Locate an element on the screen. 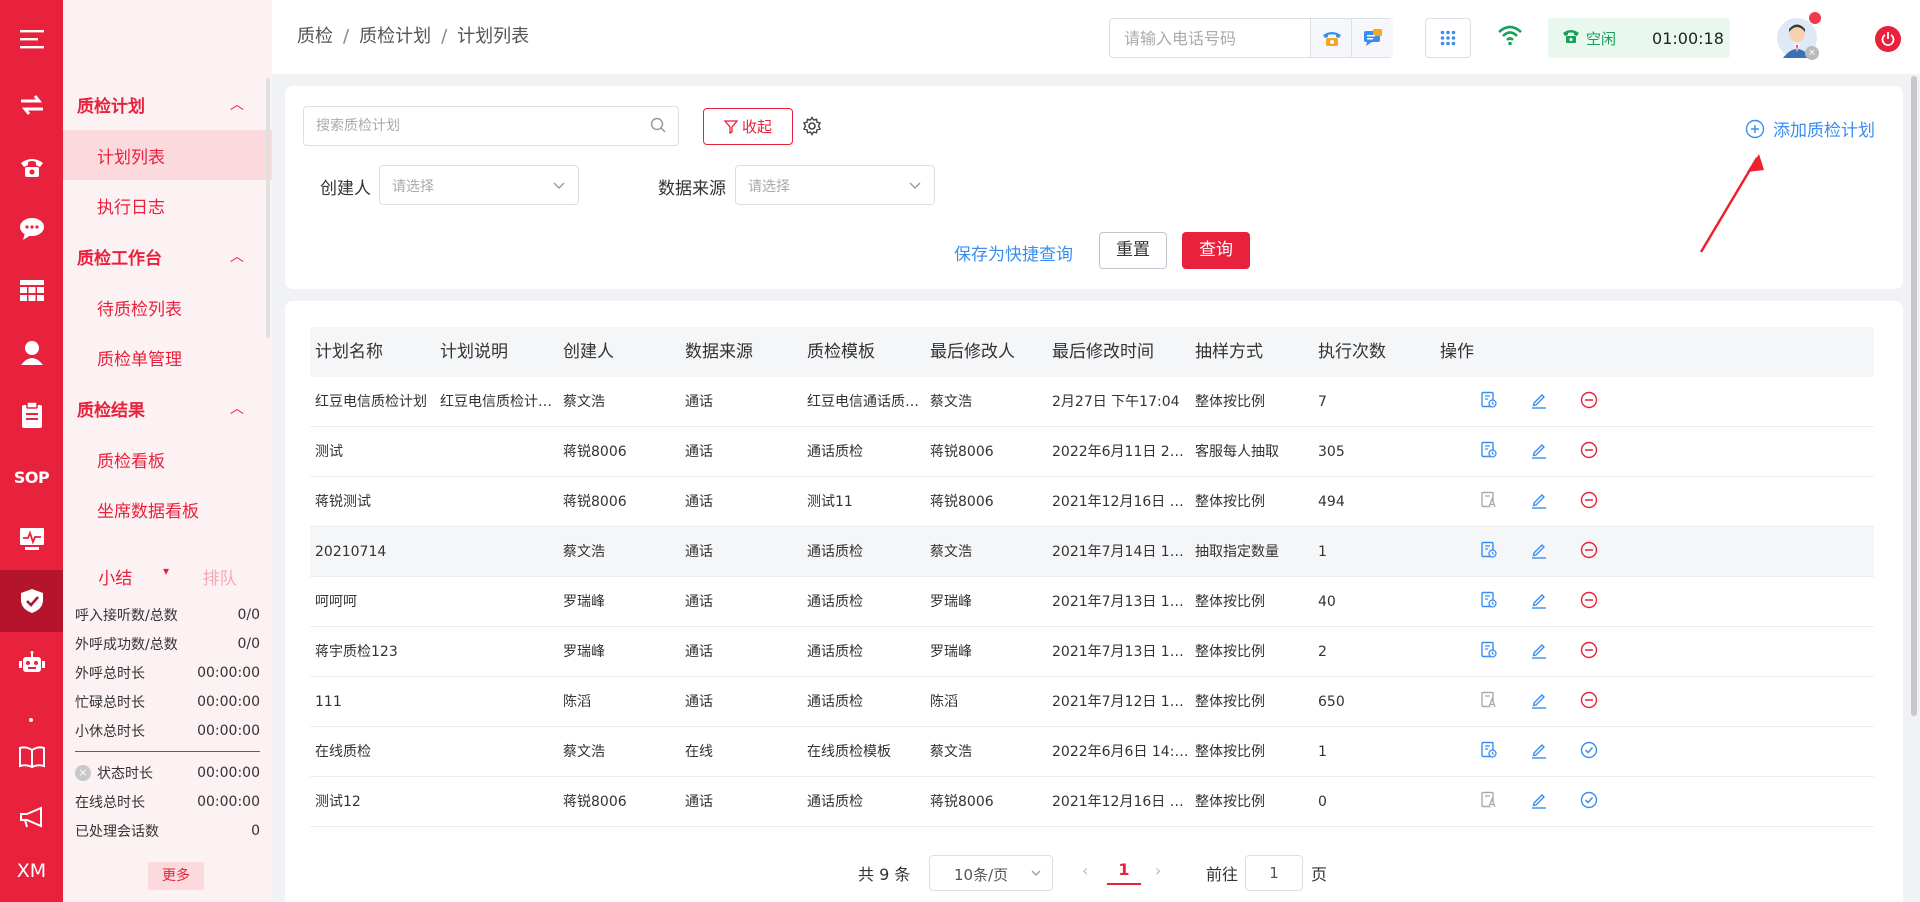 The width and height of the screenshot is (1920, 902). megaphone-icon is located at coordinates (31, 817).